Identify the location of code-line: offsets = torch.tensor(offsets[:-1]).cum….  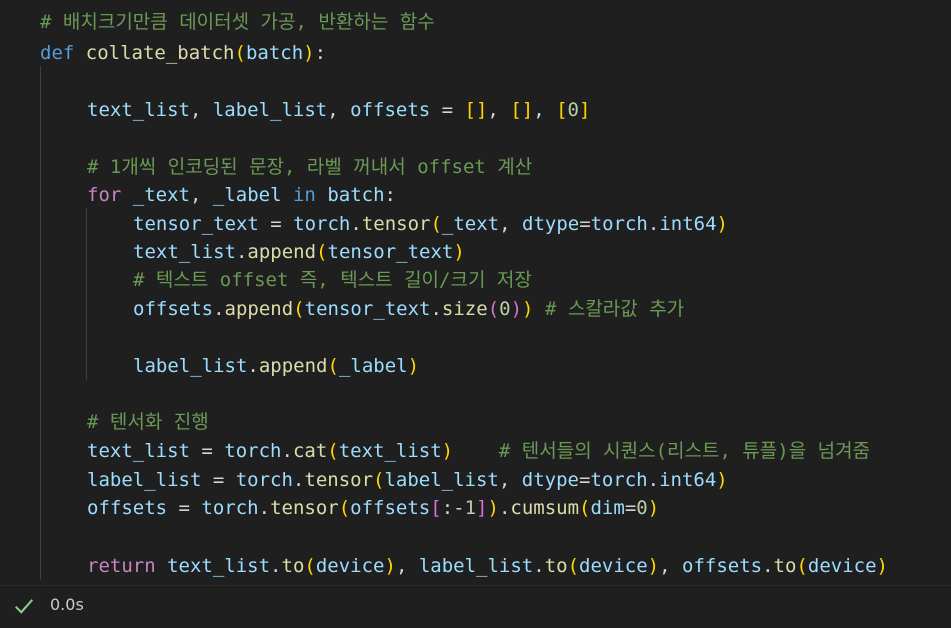
(373, 508).